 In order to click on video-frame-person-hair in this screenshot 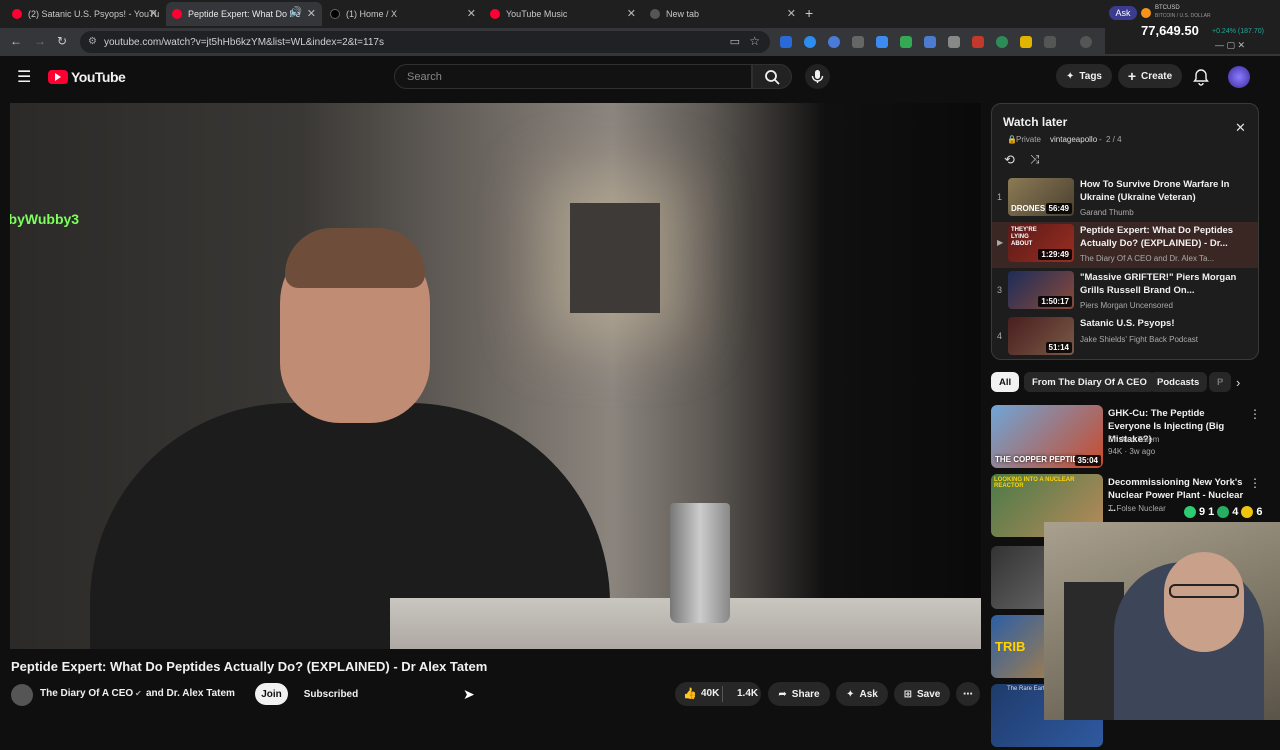, I will do `click(355, 258)`.